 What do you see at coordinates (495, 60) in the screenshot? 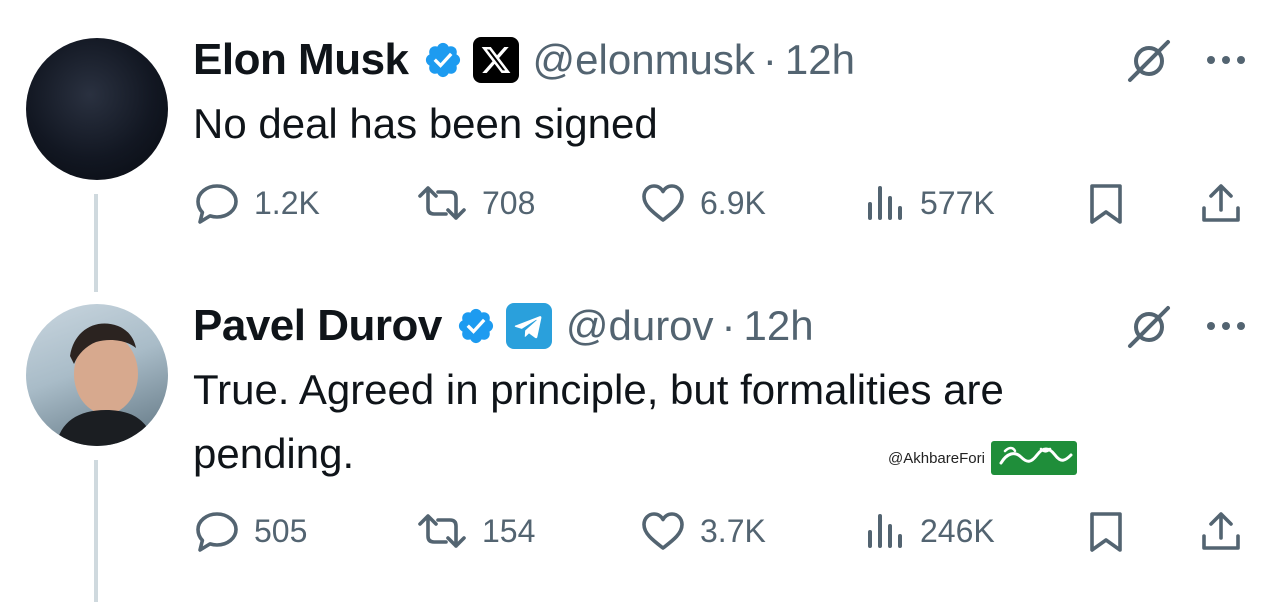
I see `x-logo-icon` at bounding box center [495, 60].